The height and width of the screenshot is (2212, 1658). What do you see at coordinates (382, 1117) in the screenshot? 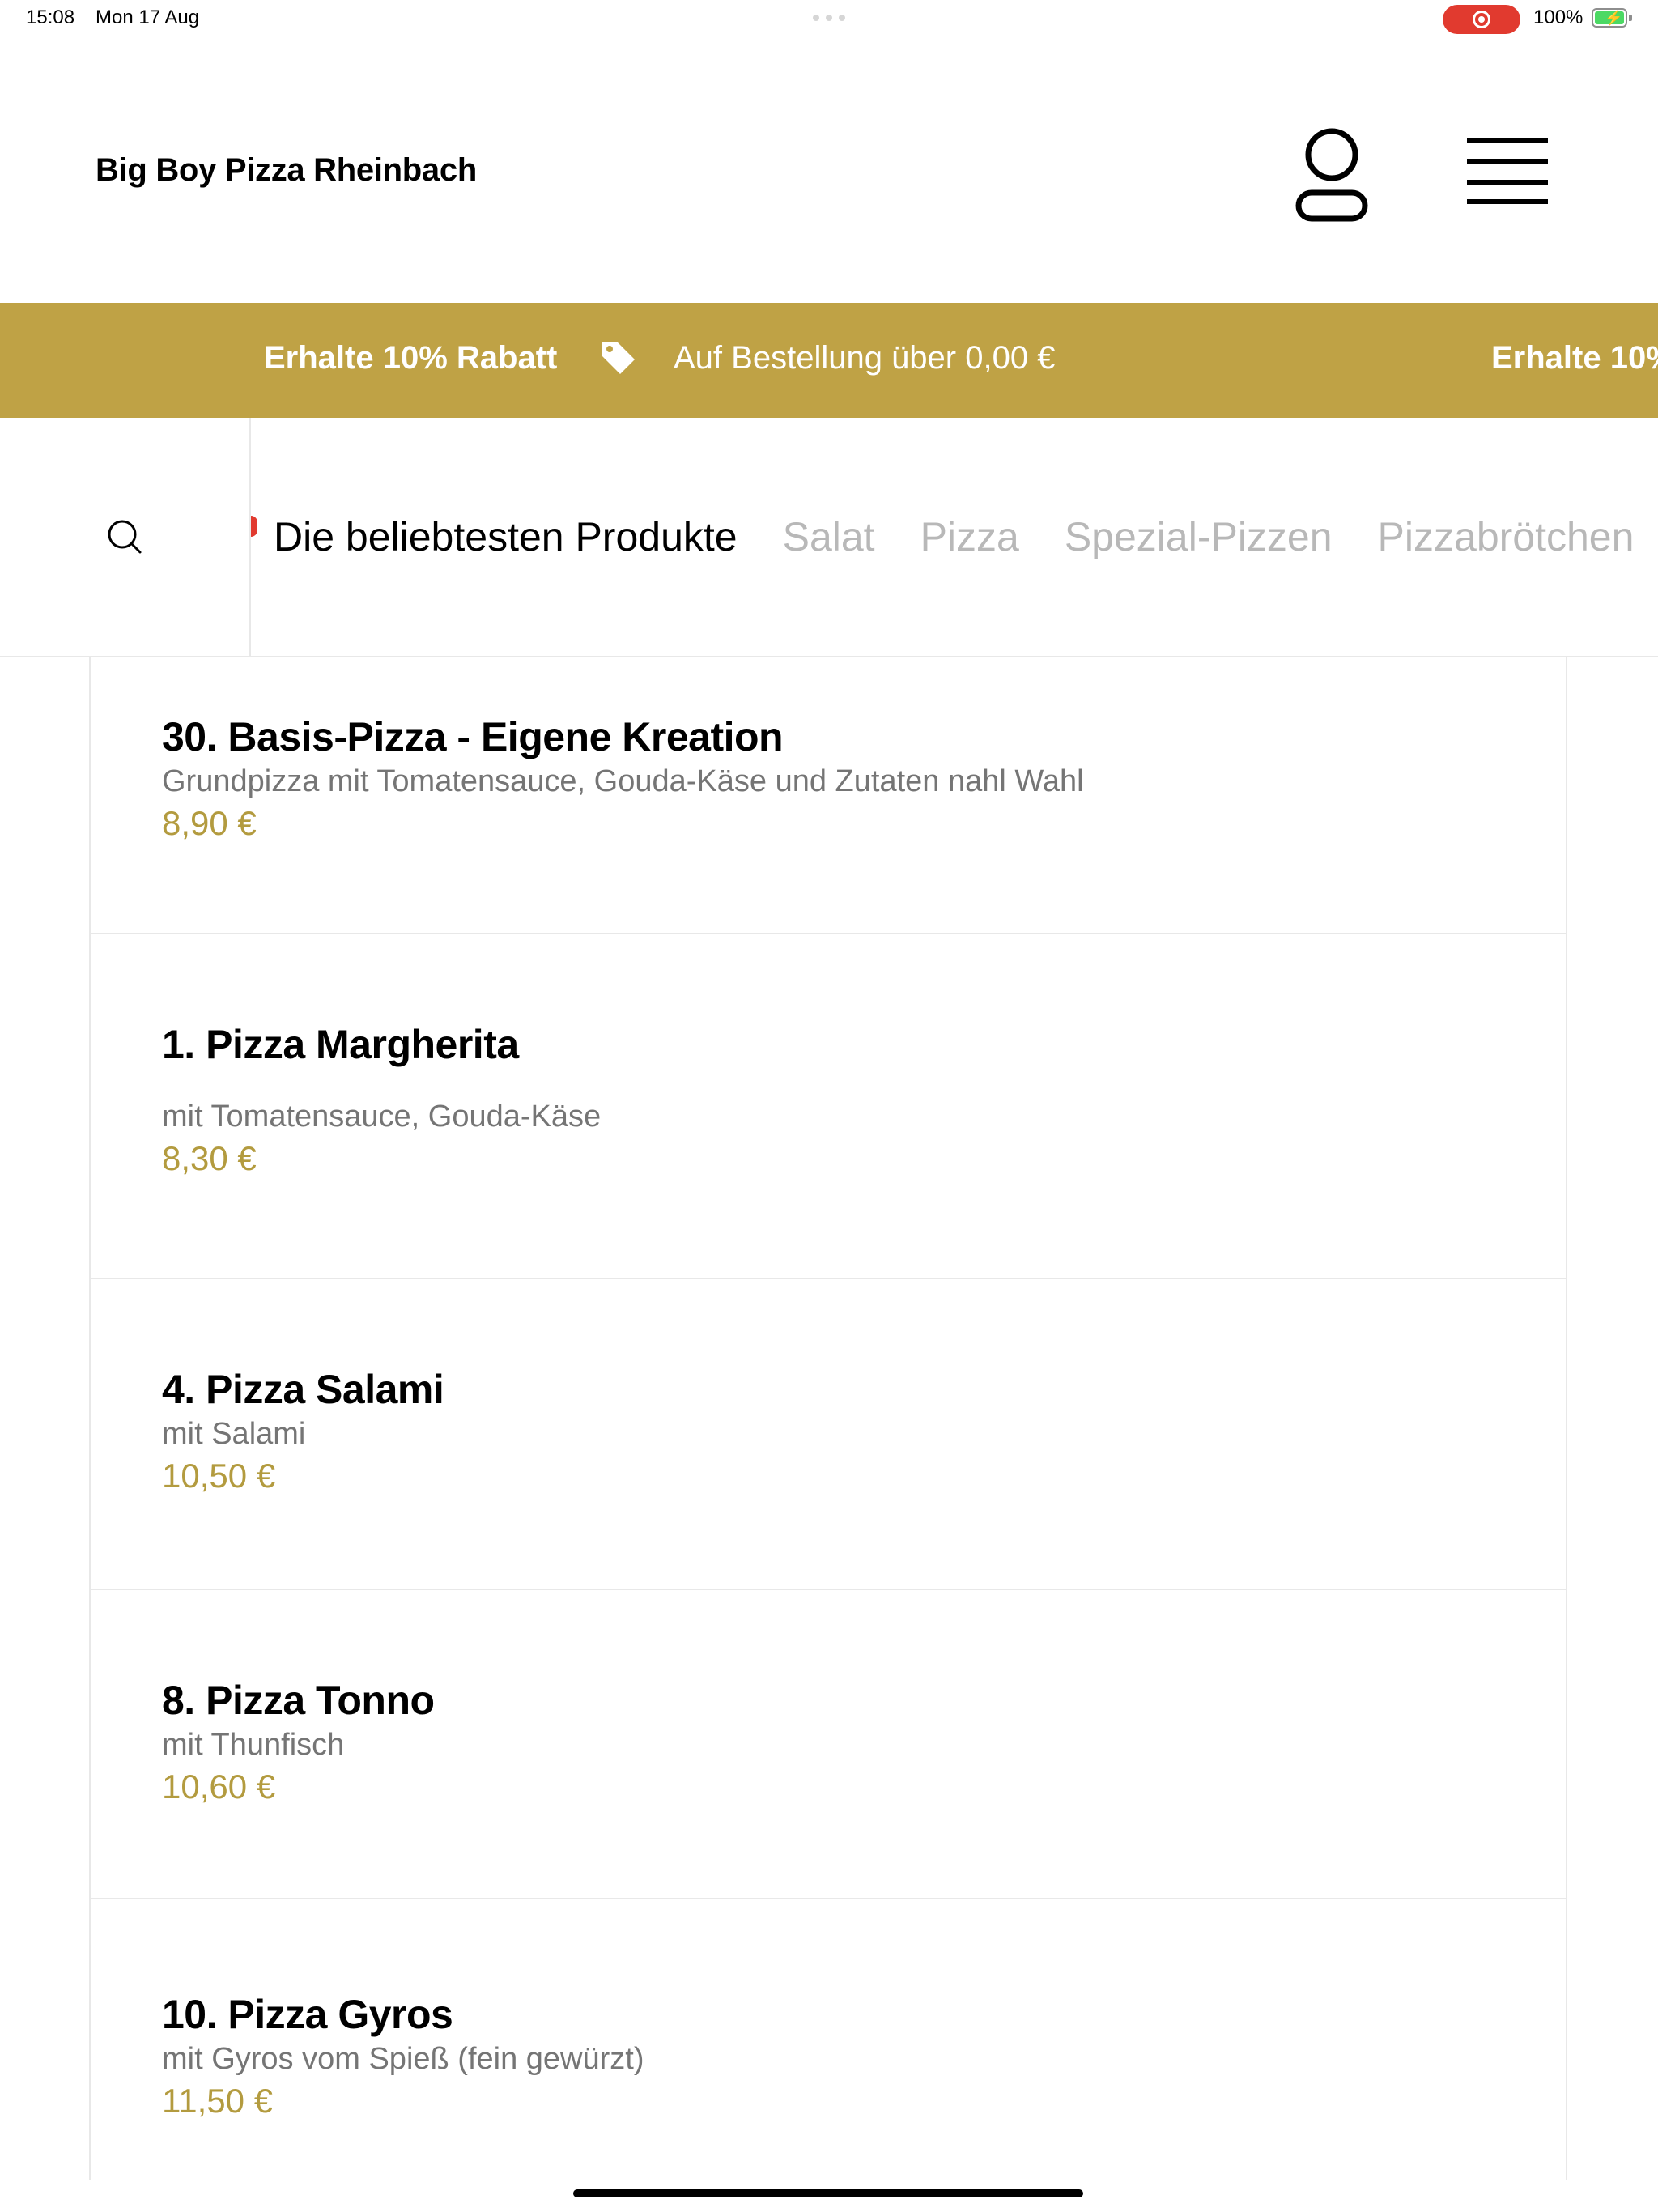
I see `product-description: mit Tomatensauce, Gouda-Käse` at bounding box center [382, 1117].